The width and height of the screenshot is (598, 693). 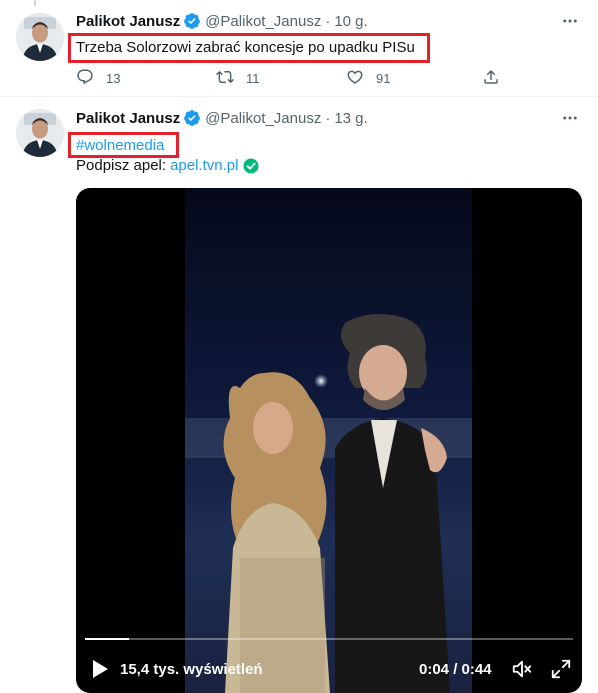 I want to click on reply-count: 13, so click(x=113, y=78).